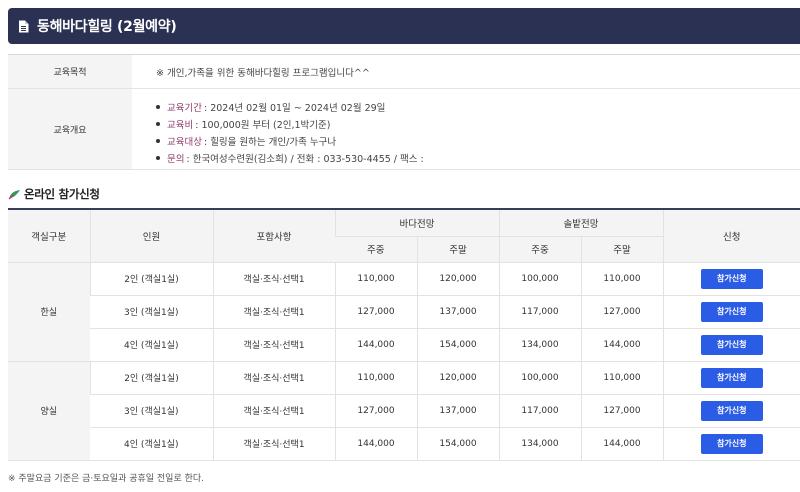 The height and width of the screenshot is (492, 800). What do you see at coordinates (731, 235) in the screenshot?
I see `header-apply: 신청` at bounding box center [731, 235].